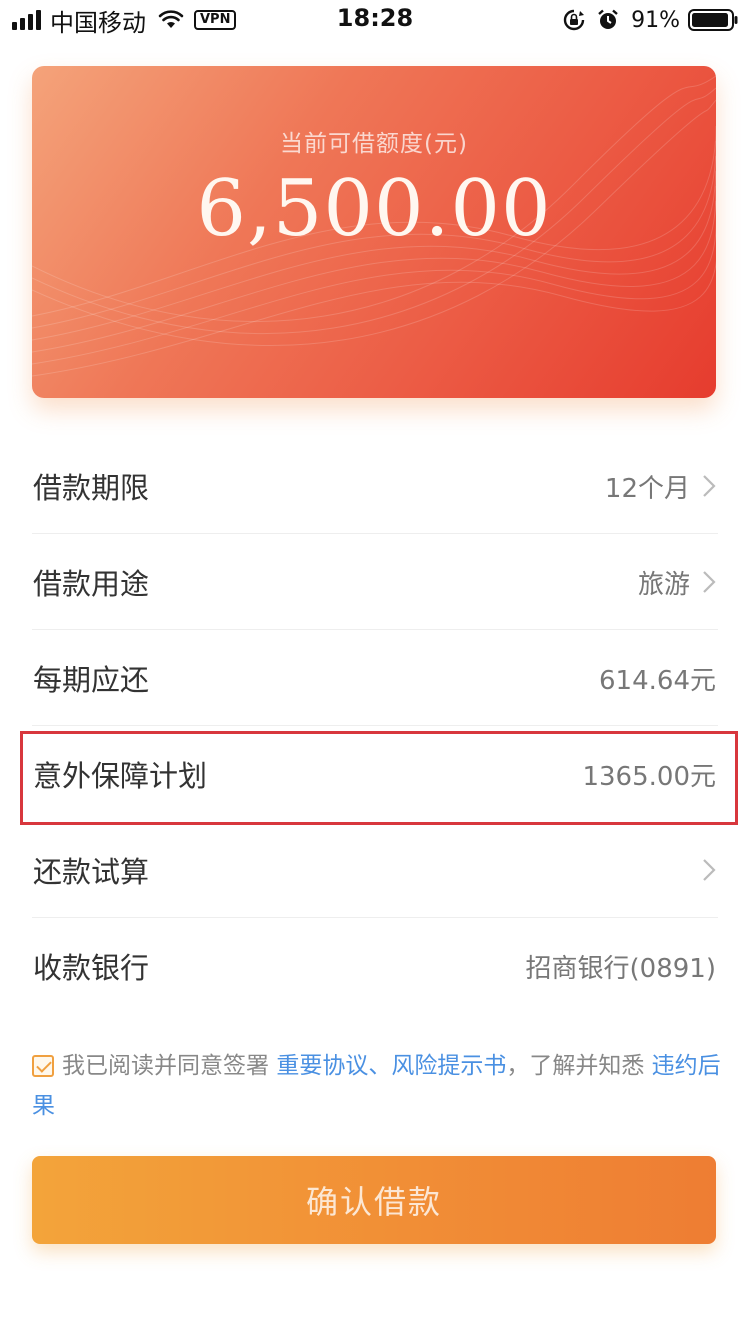 Image resolution: width=750 pixels, height=1334 pixels. I want to click on installment-row: 每期应还 614.64元, so click(375, 678).